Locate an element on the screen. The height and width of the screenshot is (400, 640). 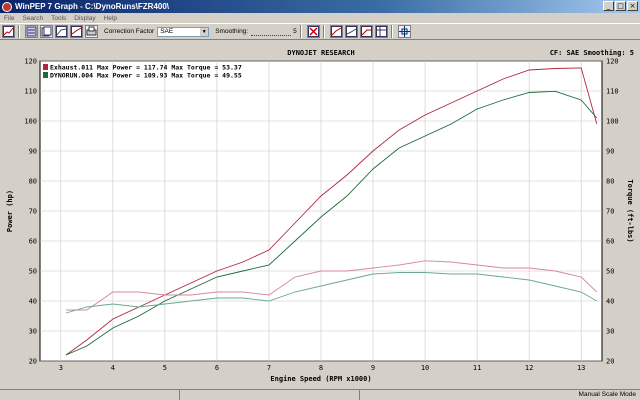
x-tick-label: 4 is located at coordinates (113, 368).